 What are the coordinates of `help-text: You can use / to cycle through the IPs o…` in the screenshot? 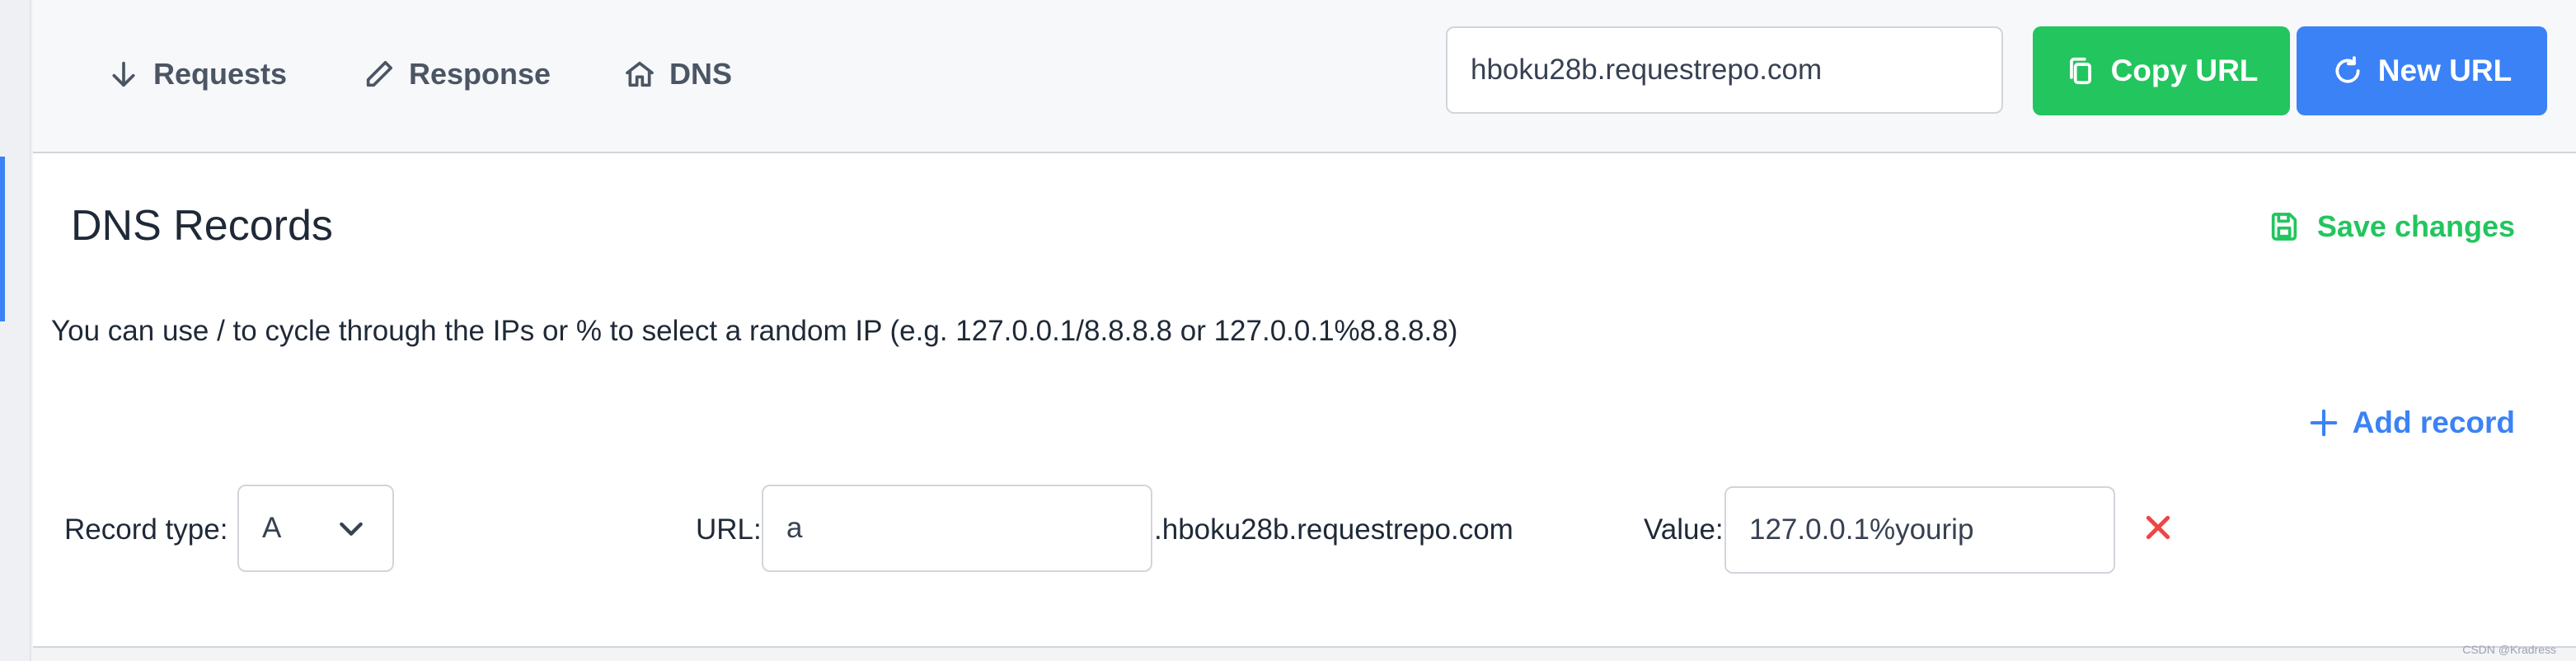 It's located at (754, 331).